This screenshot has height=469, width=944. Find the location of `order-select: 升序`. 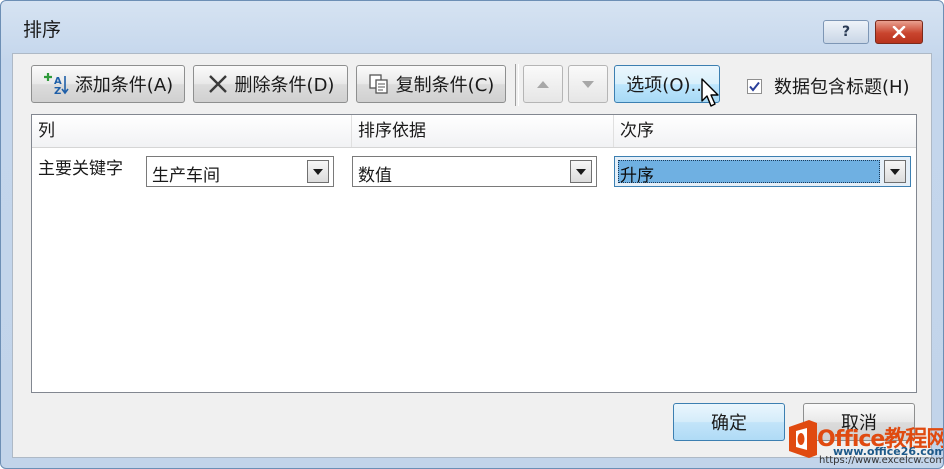

order-select: 升序 is located at coordinates (762, 171).